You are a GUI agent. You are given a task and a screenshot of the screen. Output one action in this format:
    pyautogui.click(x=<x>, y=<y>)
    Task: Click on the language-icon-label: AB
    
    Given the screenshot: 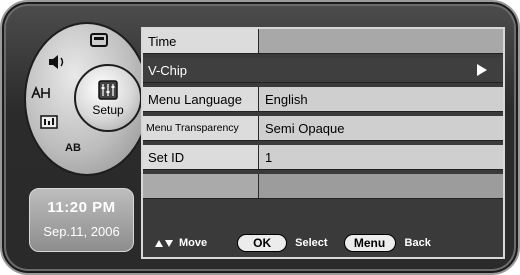 What is the action you would take?
    pyautogui.click(x=73, y=148)
    